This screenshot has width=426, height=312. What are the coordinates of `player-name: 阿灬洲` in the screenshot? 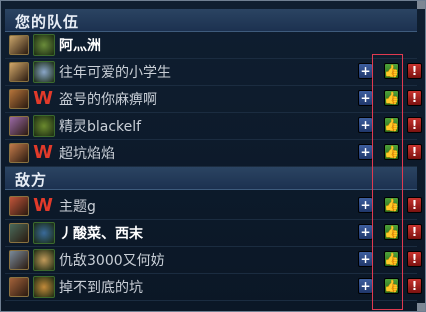 It's located at (80, 46).